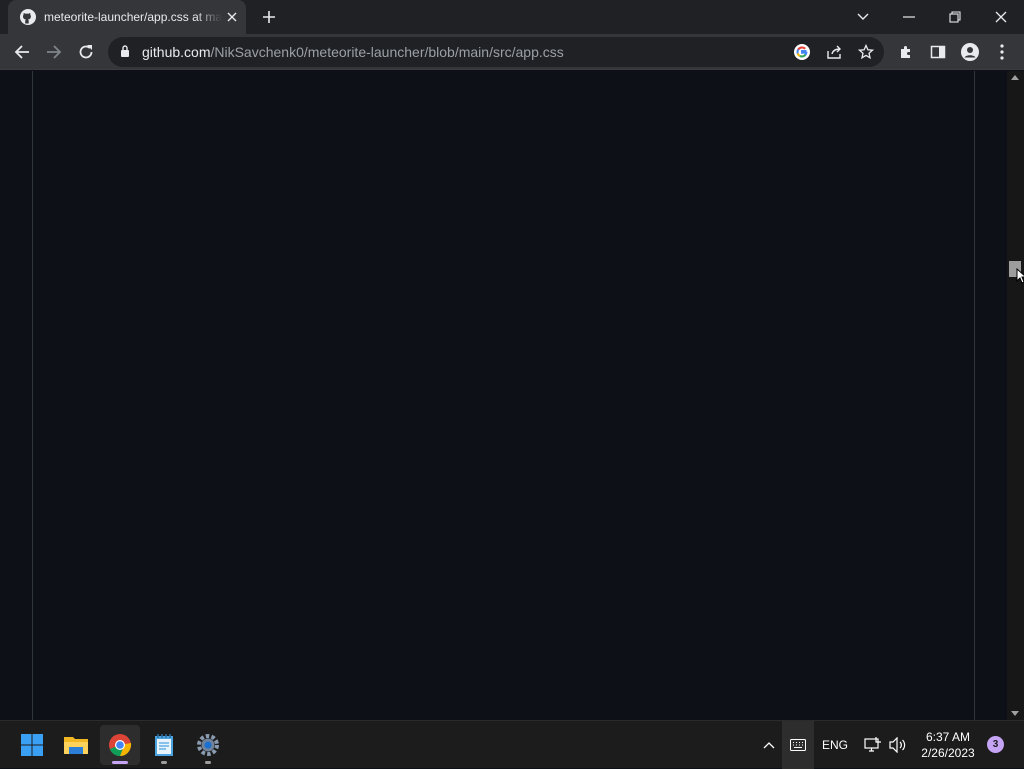 This screenshot has width=1024, height=769. What do you see at coordinates (54, 52) in the screenshot?
I see `forward-button` at bounding box center [54, 52].